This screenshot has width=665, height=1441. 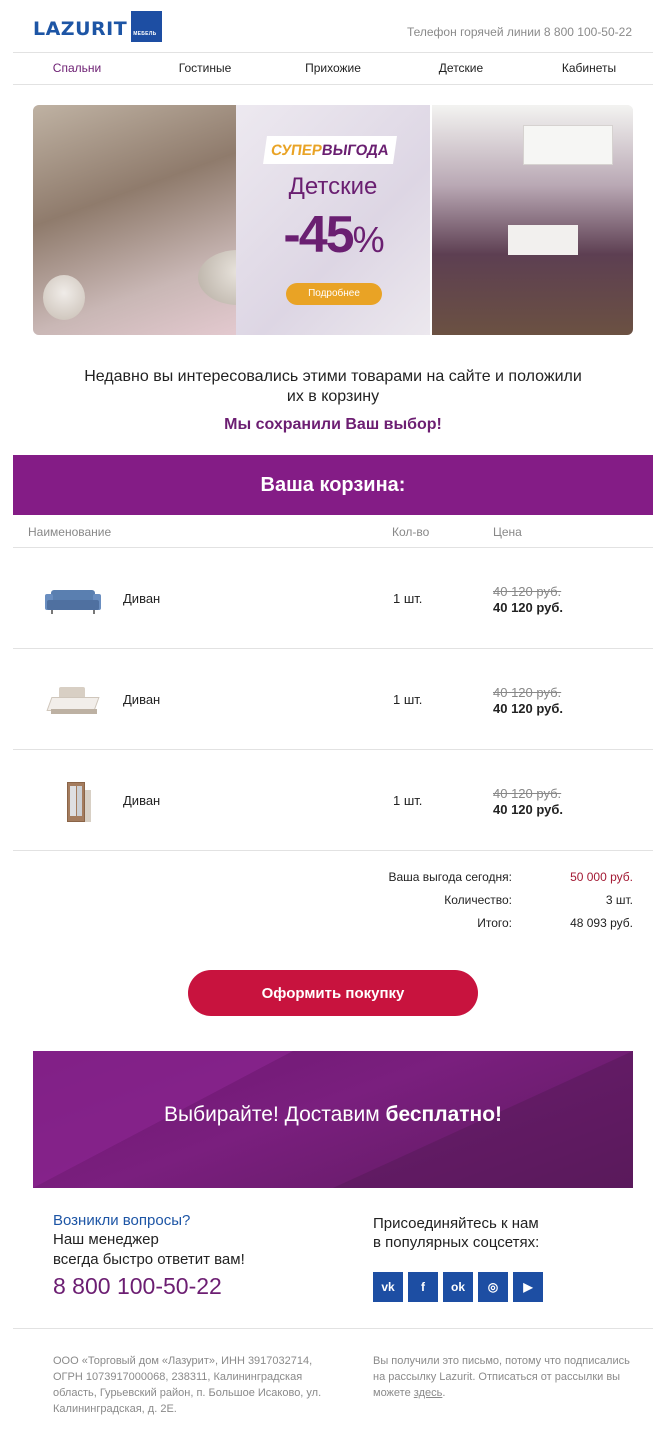 What do you see at coordinates (368, 239) in the screenshot?
I see `percent-sign: %` at bounding box center [368, 239].